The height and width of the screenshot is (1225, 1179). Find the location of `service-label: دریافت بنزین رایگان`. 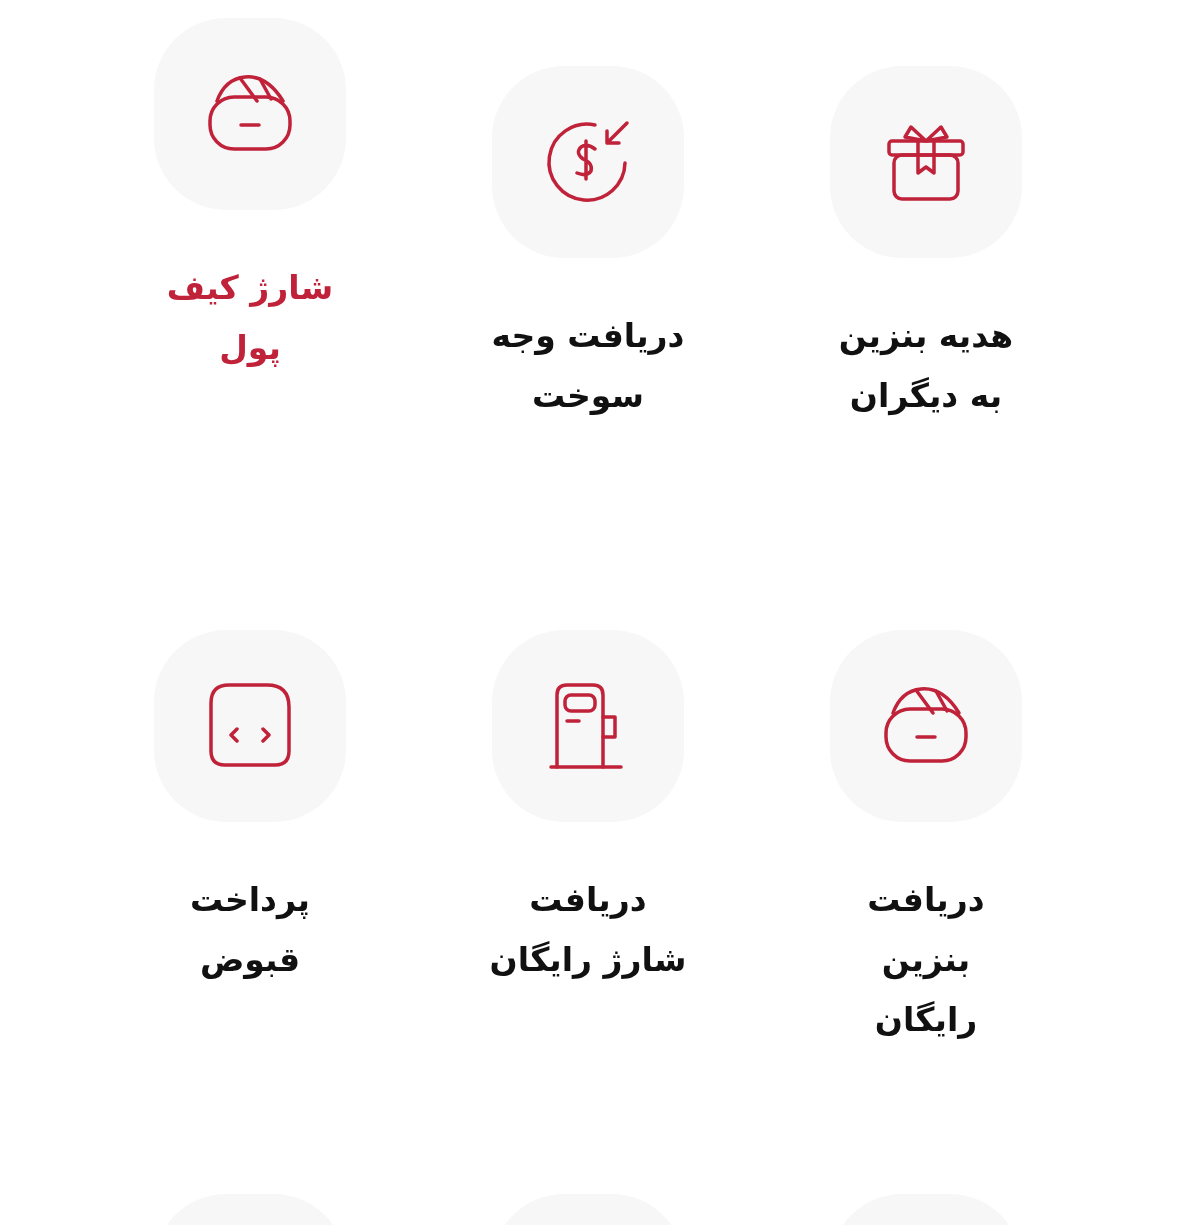

service-label: دریافت بنزین رایگان is located at coordinates (926, 960).